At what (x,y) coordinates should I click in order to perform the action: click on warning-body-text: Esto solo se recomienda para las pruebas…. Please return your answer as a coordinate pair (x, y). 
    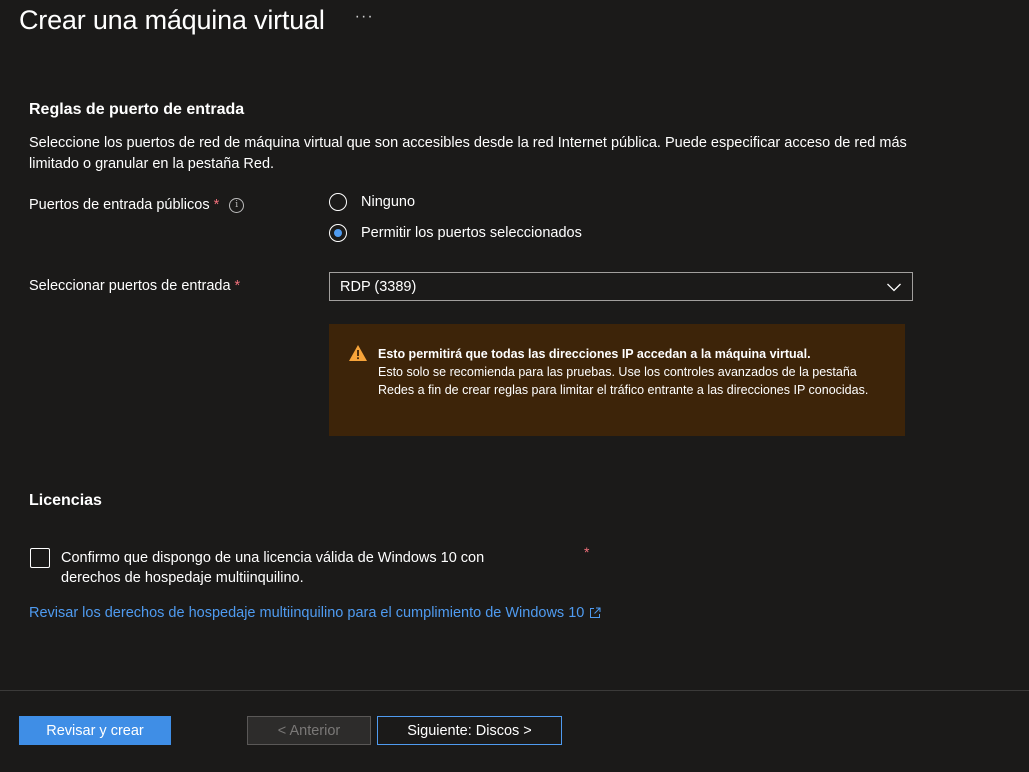
    Looking at the image, I should click on (623, 381).